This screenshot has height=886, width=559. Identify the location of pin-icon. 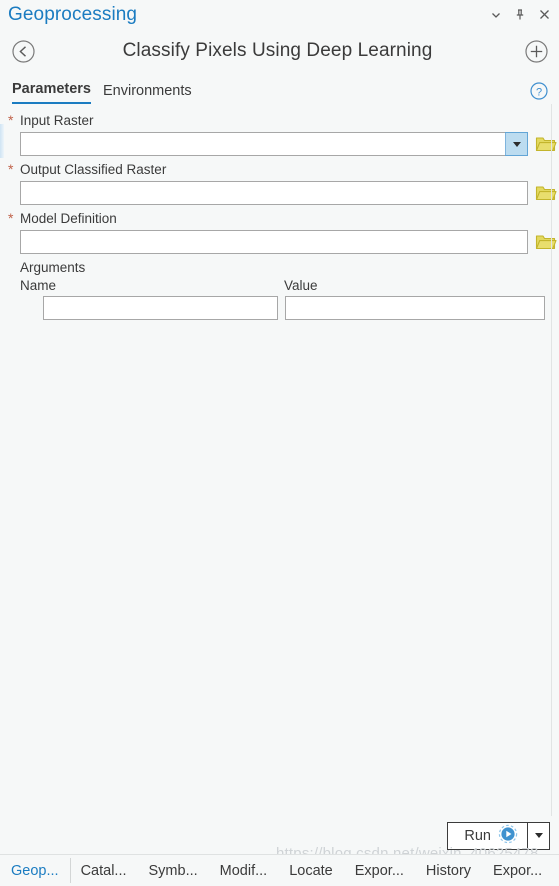
(520, 15).